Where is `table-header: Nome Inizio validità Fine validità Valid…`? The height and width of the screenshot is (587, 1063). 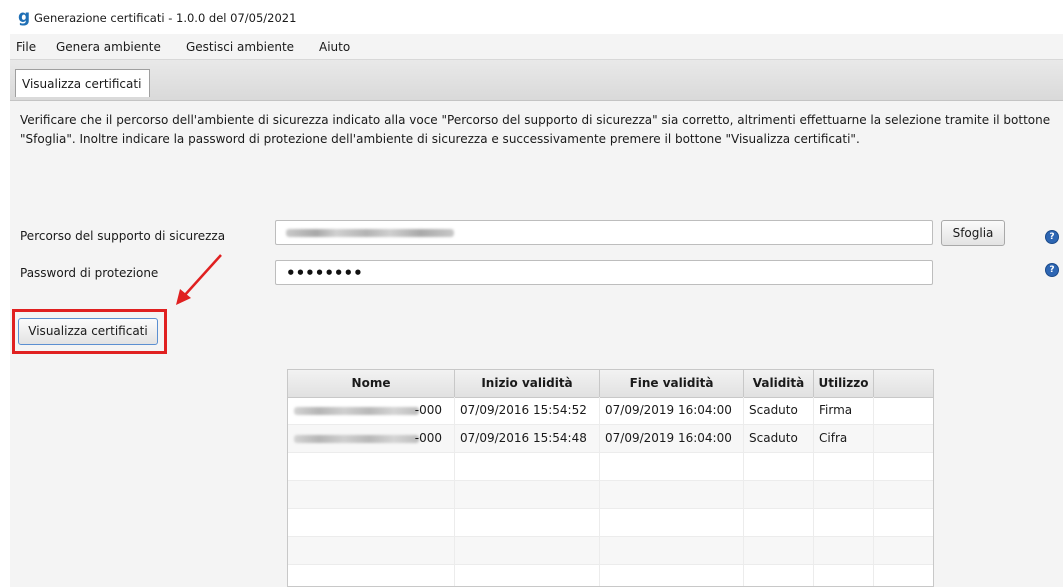 table-header: Nome Inizio validità Fine validità Valid… is located at coordinates (610, 384).